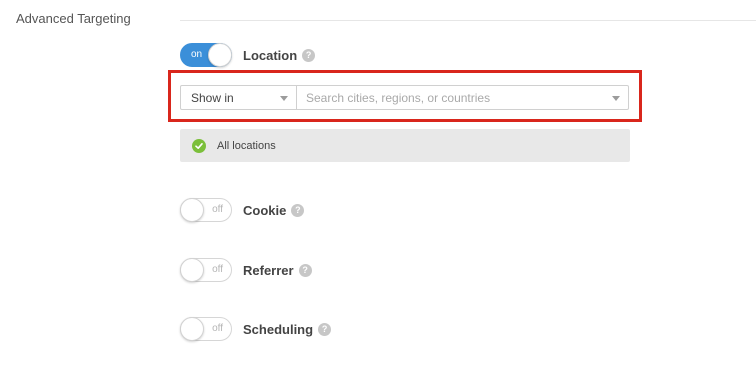  I want to click on scheduling-row: off Scheduling ?, so click(256, 329).